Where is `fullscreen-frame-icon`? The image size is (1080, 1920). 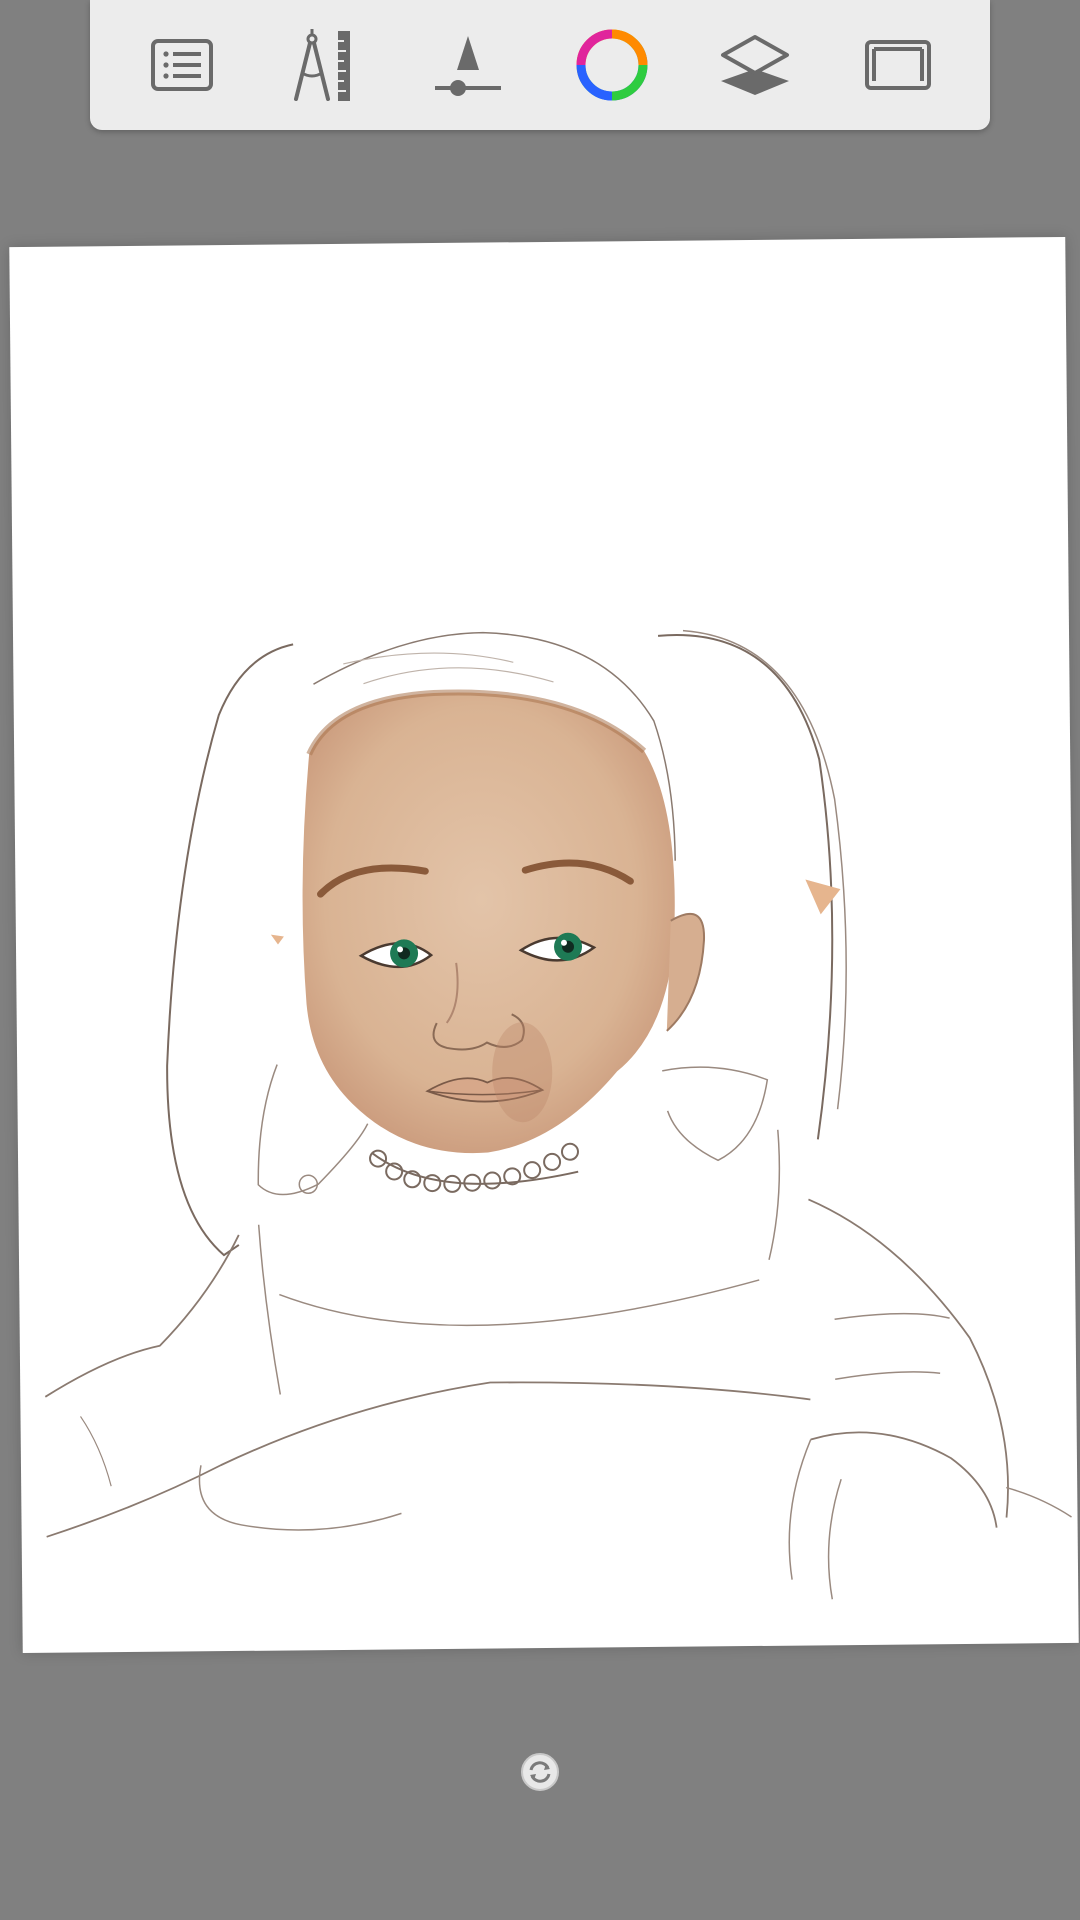 fullscreen-frame-icon is located at coordinates (898, 65).